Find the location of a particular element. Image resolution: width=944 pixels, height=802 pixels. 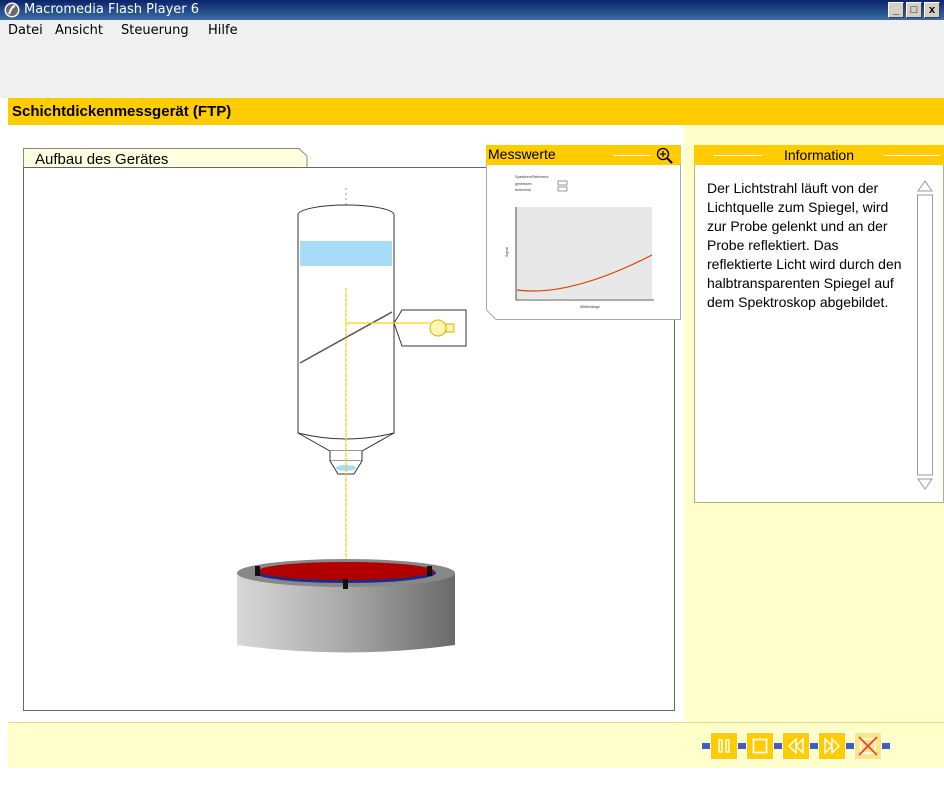

thumb-xlabel: Wellenlänge is located at coordinates (590, 307).